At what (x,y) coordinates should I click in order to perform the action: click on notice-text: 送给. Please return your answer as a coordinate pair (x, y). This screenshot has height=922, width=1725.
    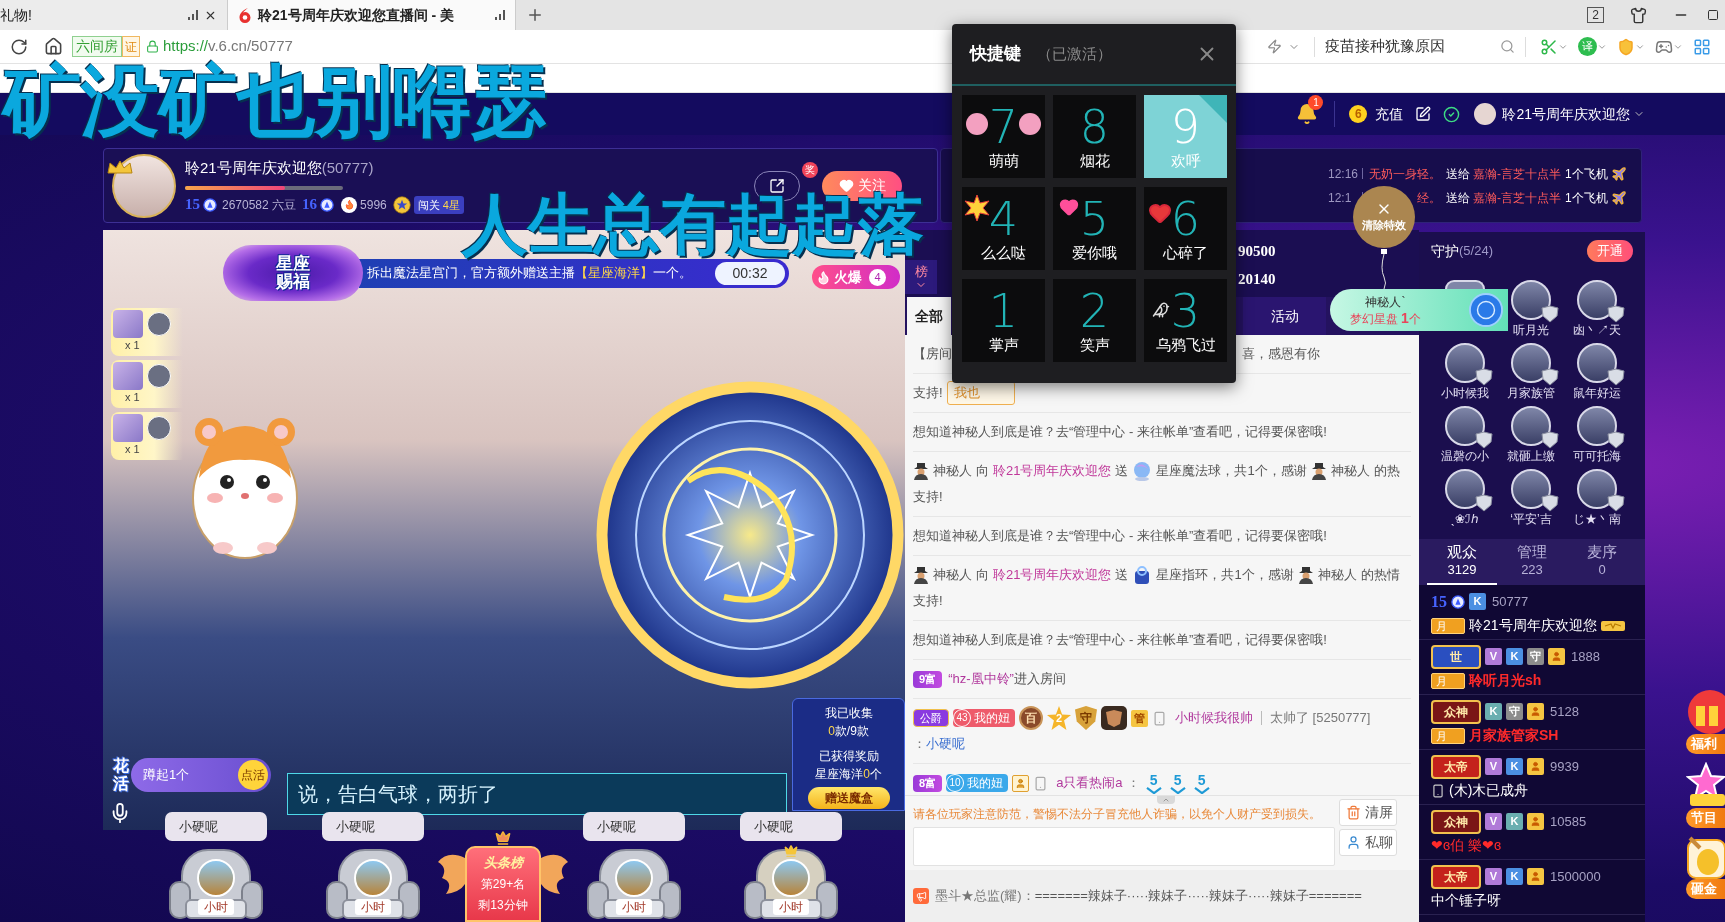
    Looking at the image, I should click on (1458, 198).